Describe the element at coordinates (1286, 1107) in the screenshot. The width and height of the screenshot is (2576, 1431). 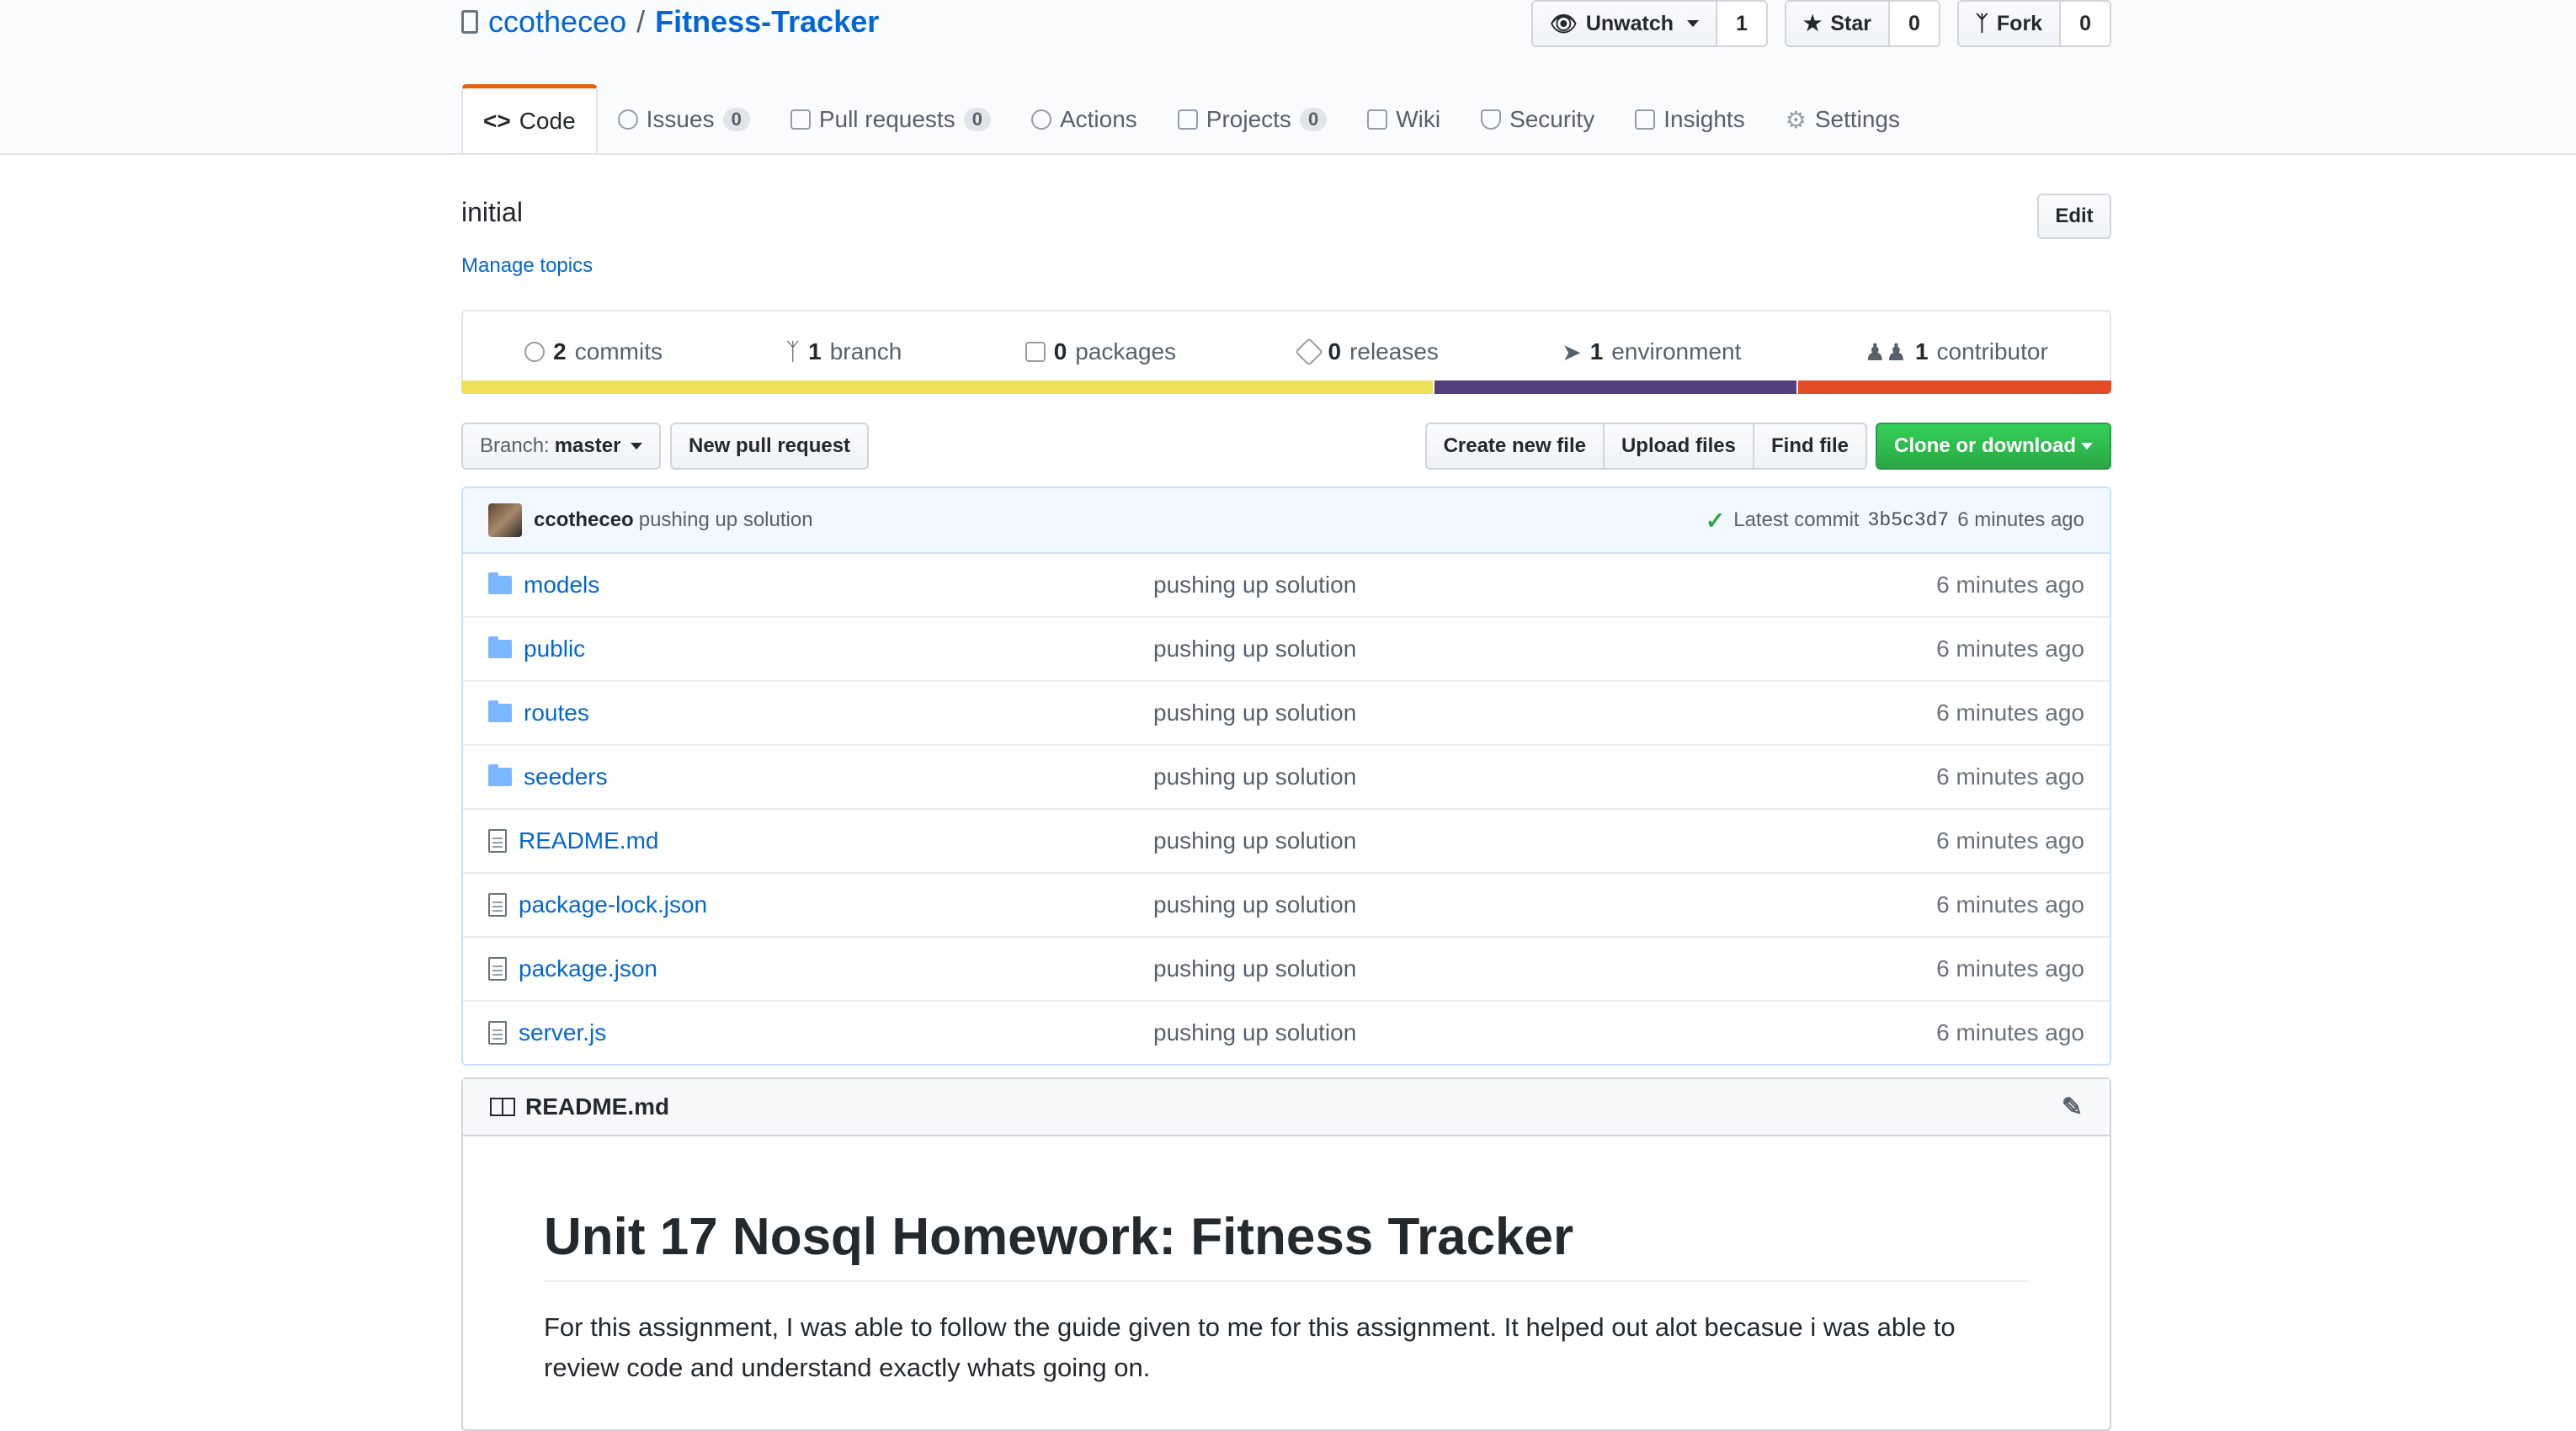
I see `readme-header: README.md ✎` at that location.